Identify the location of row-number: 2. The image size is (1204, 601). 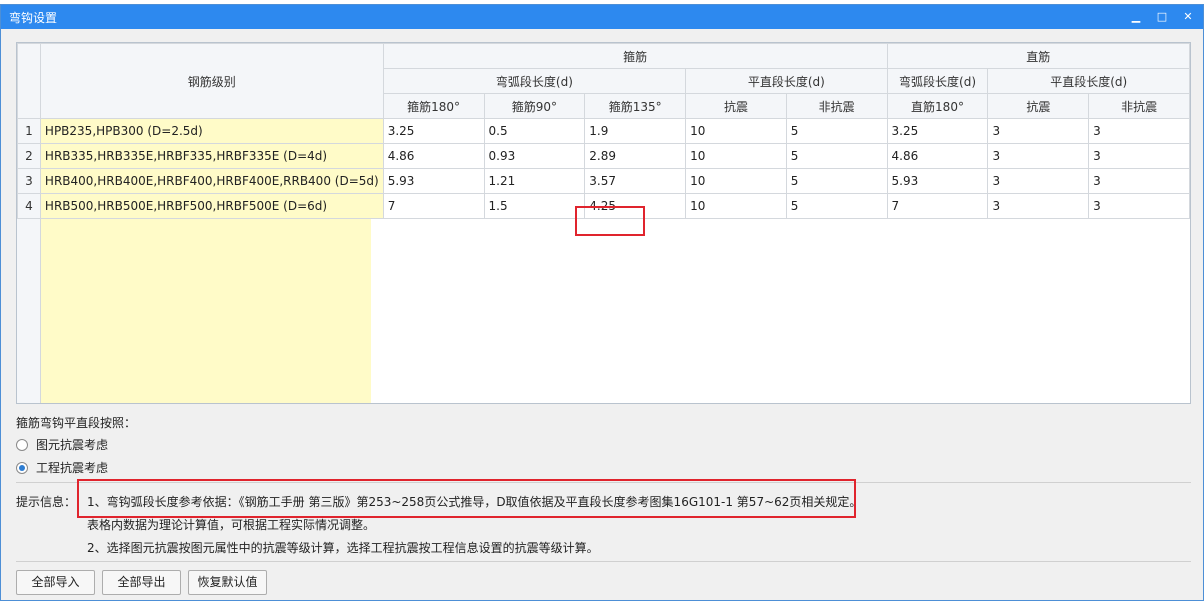
(29, 156).